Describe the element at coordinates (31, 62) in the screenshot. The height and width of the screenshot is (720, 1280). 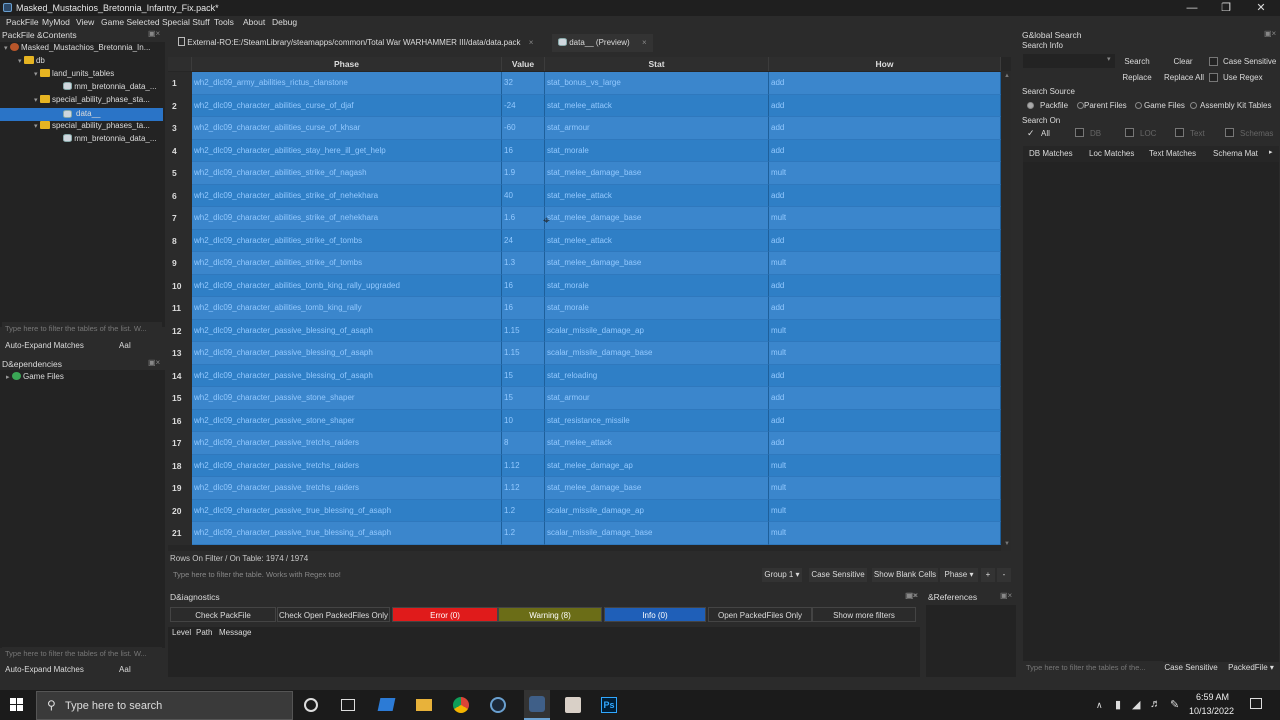
I see `tree-item-db: ▾ db` at that location.